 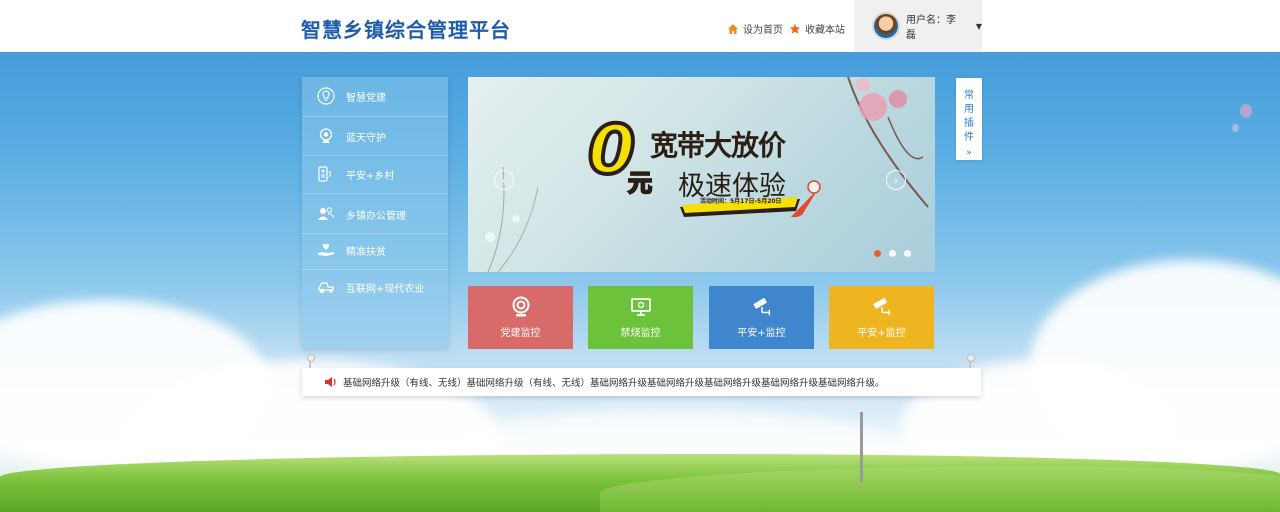 I want to click on tile-safety-monitoring: 平安+监控, so click(x=761, y=317).